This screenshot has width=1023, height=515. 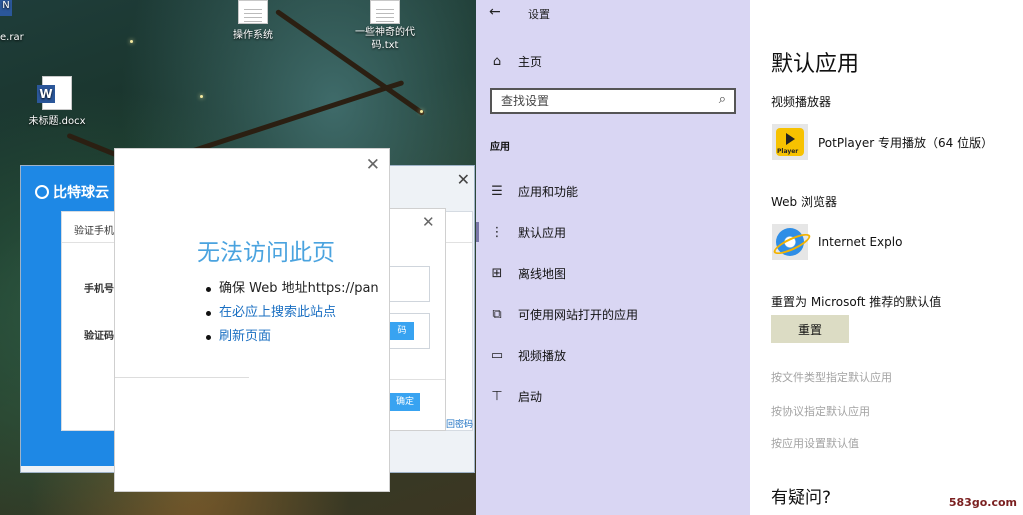 I want to click on desktop-icon-txt-file: 一些神奇的代码.txt, so click(x=385, y=26).